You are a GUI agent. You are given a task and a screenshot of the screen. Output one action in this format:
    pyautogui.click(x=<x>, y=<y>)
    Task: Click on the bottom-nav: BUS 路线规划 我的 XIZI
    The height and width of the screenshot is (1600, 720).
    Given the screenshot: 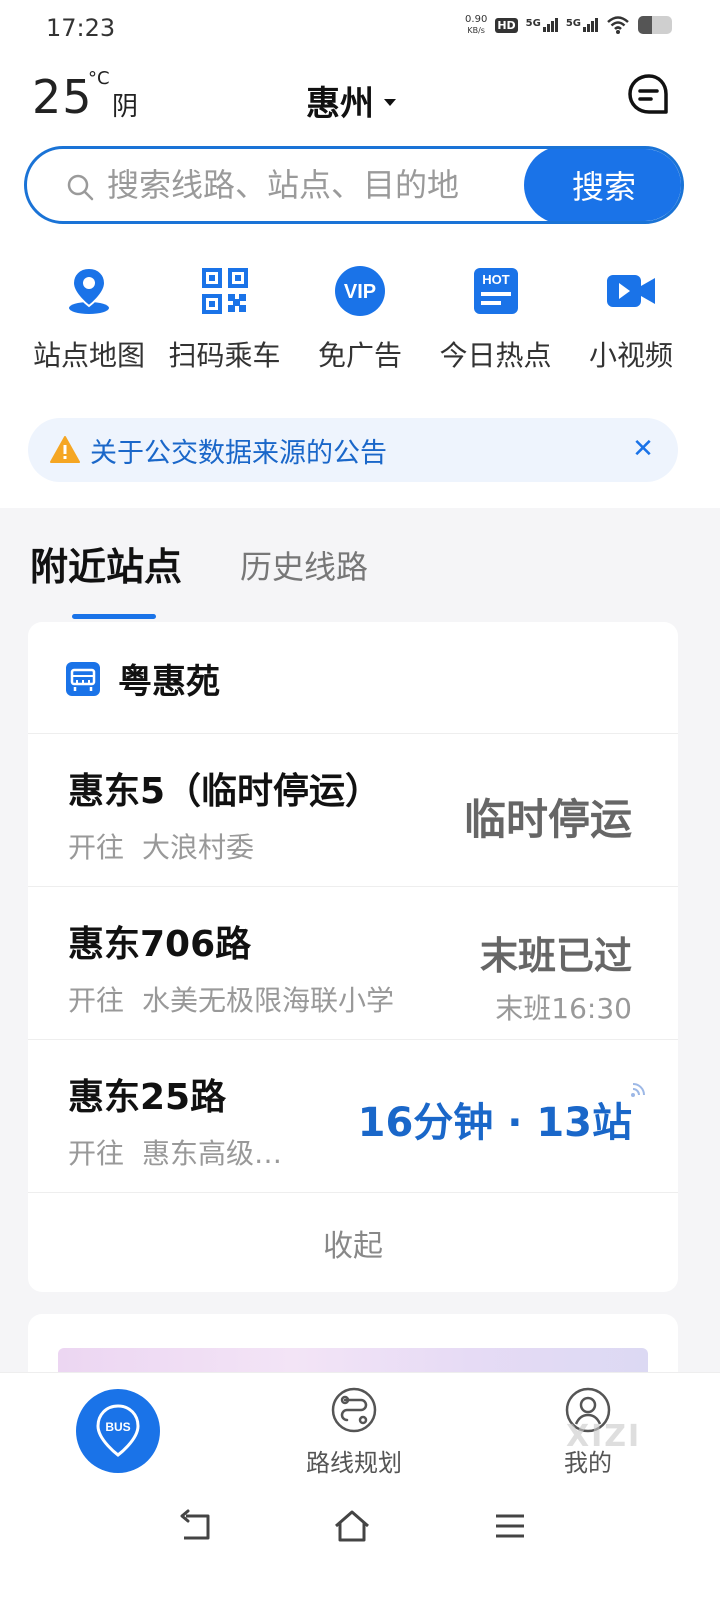 What is the action you would take?
    pyautogui.click(x=360, y=1432)
    